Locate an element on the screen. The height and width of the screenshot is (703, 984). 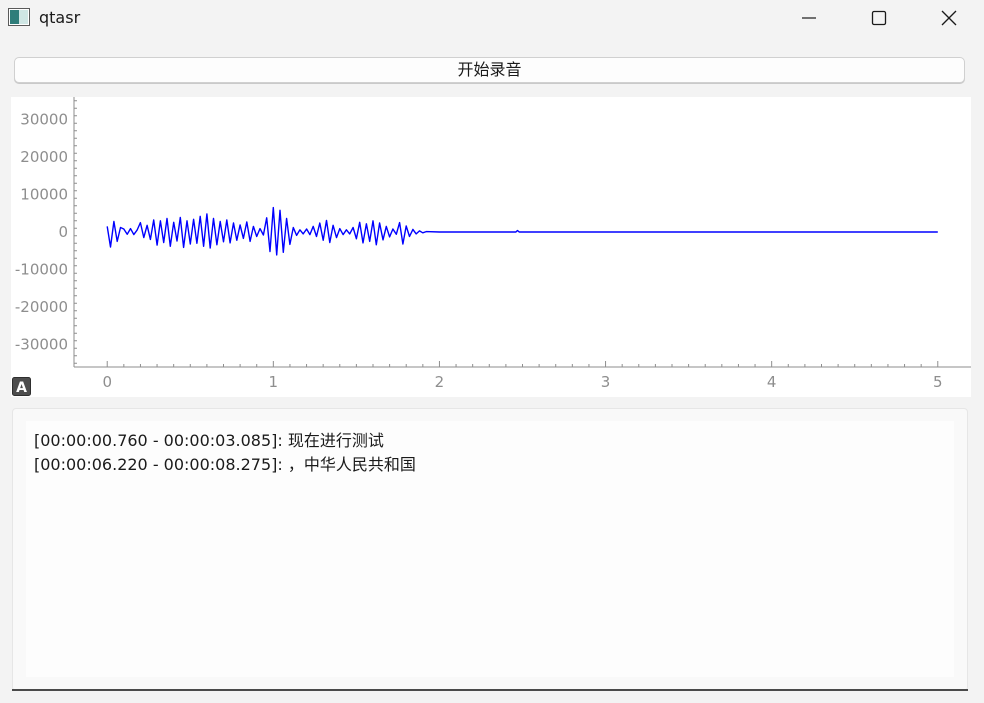
result-line: [00:00:00.760 - 00:00:03.085]: 现在进行测试 is located at coordinates (209, 441).